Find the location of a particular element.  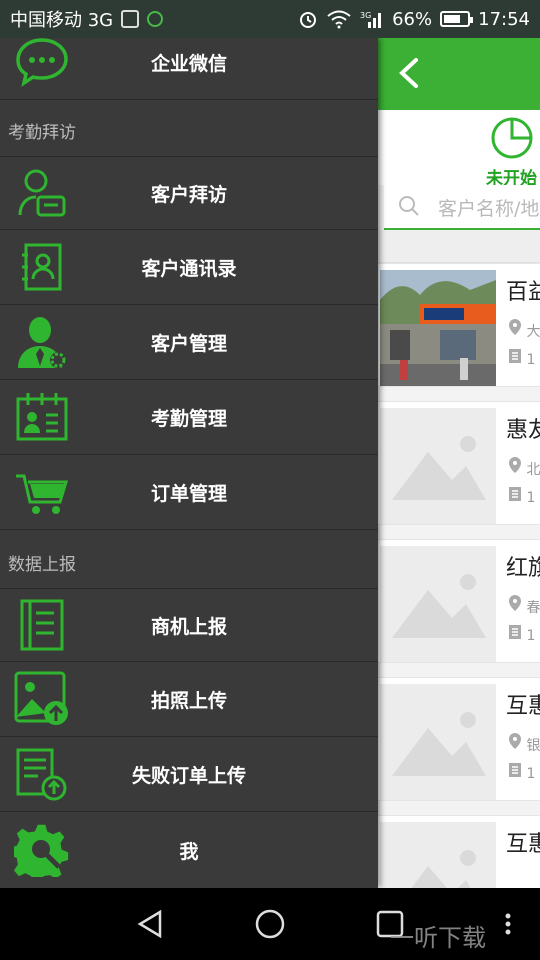

section-title-attendance: 考勤拜访 is located at coordinates (42, 133).